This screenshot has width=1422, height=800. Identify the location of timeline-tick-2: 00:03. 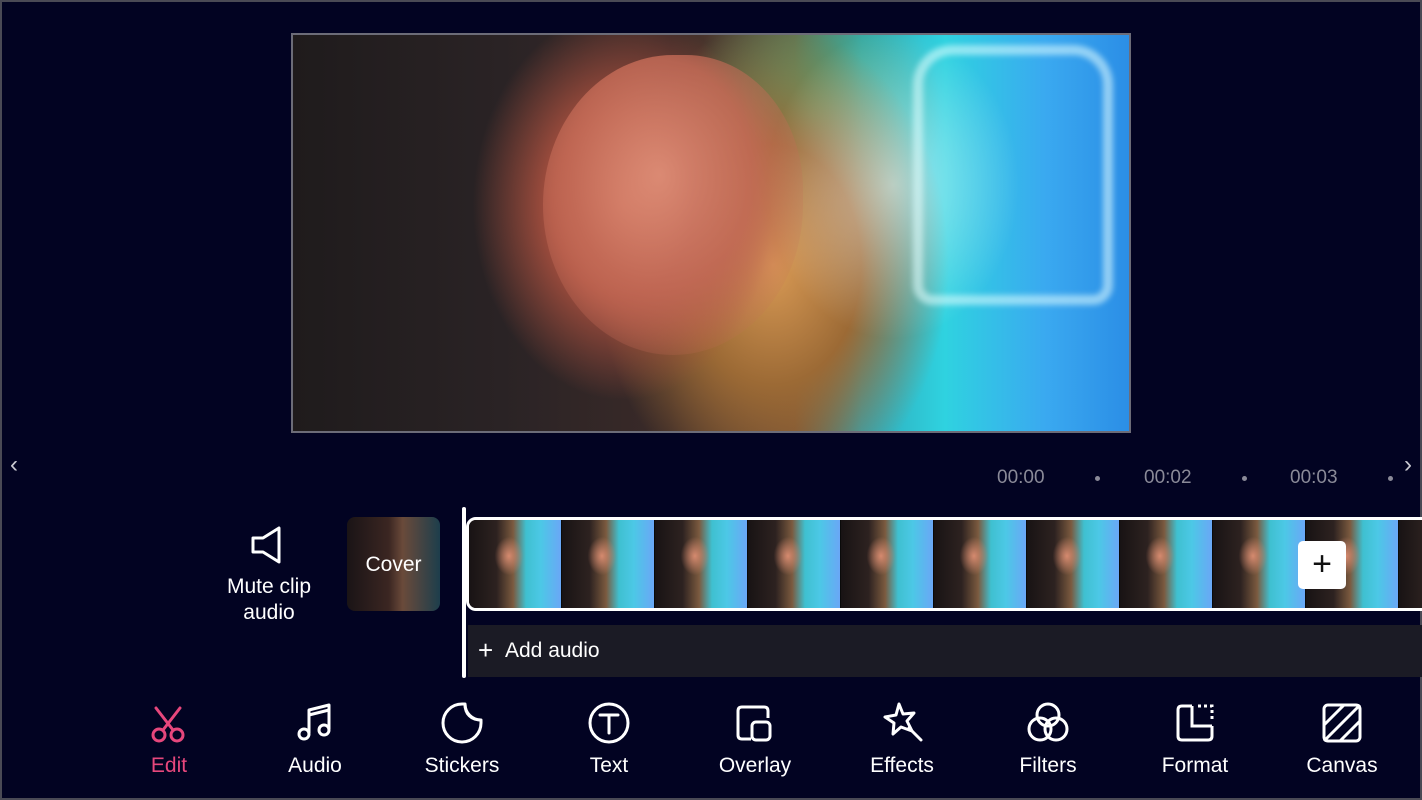
(1314, 477).